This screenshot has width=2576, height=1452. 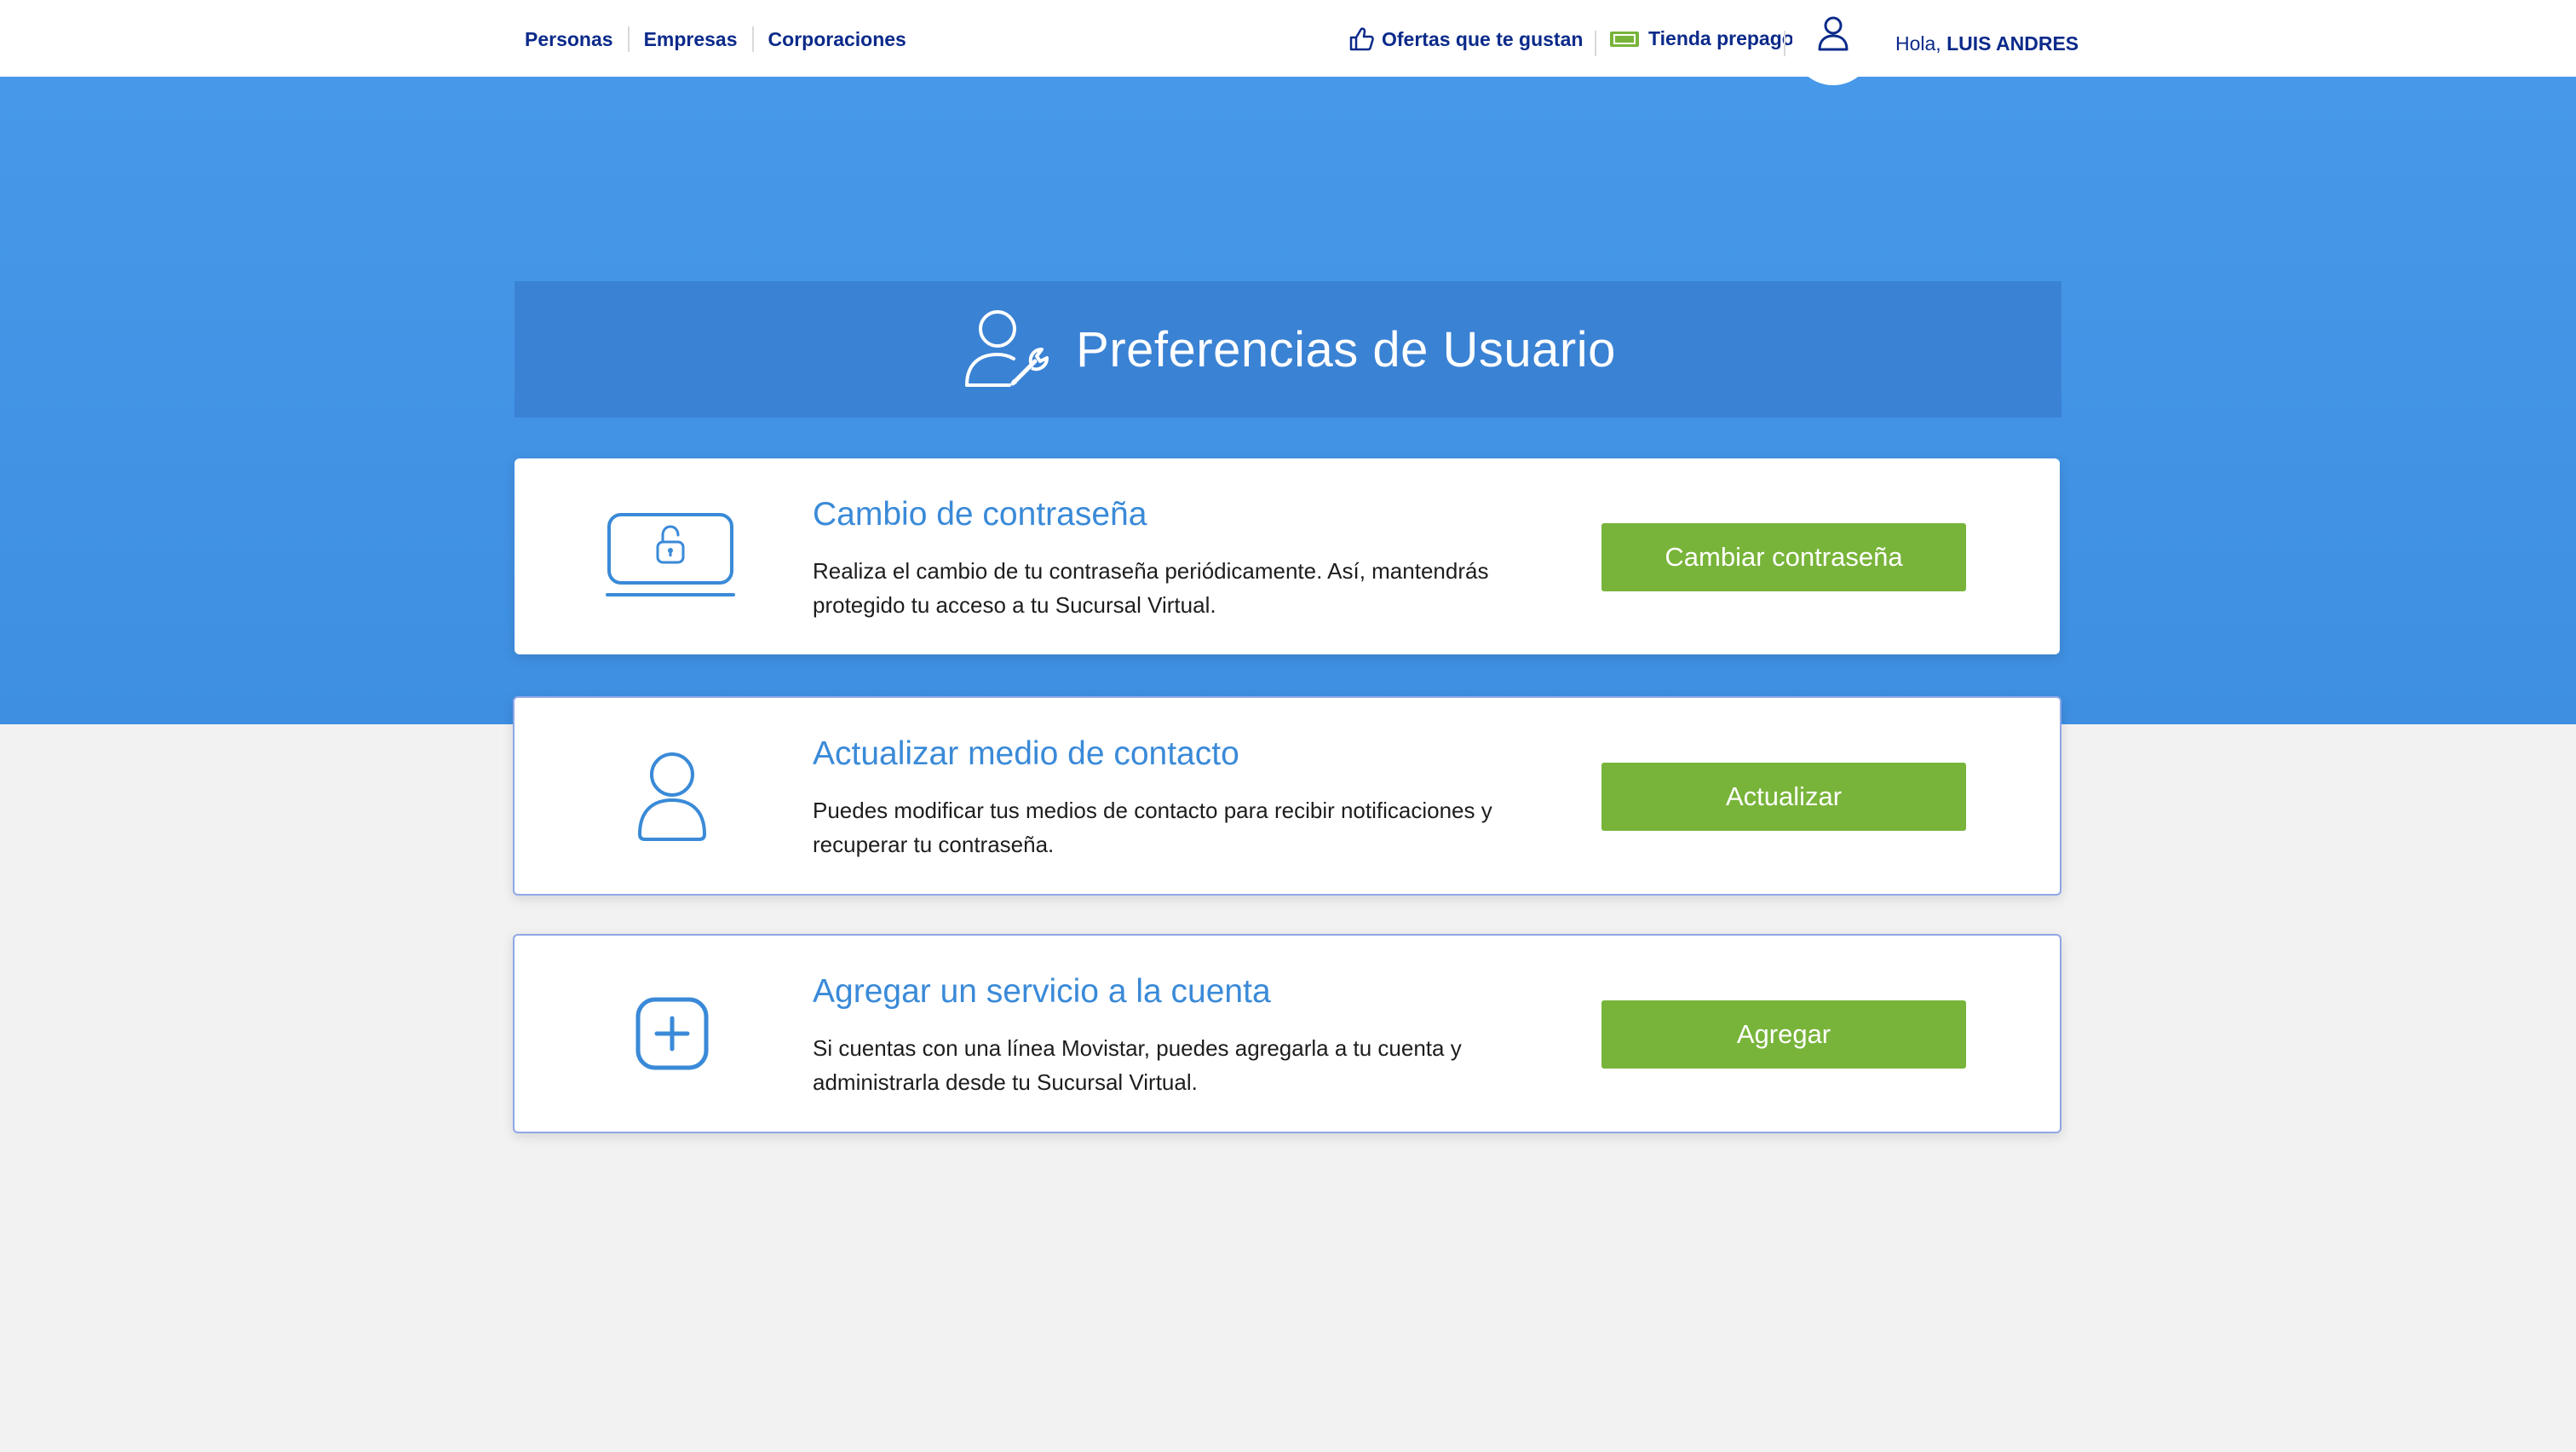 I want to click on nav-link-personas: Personas, so click(x=571, y=39).